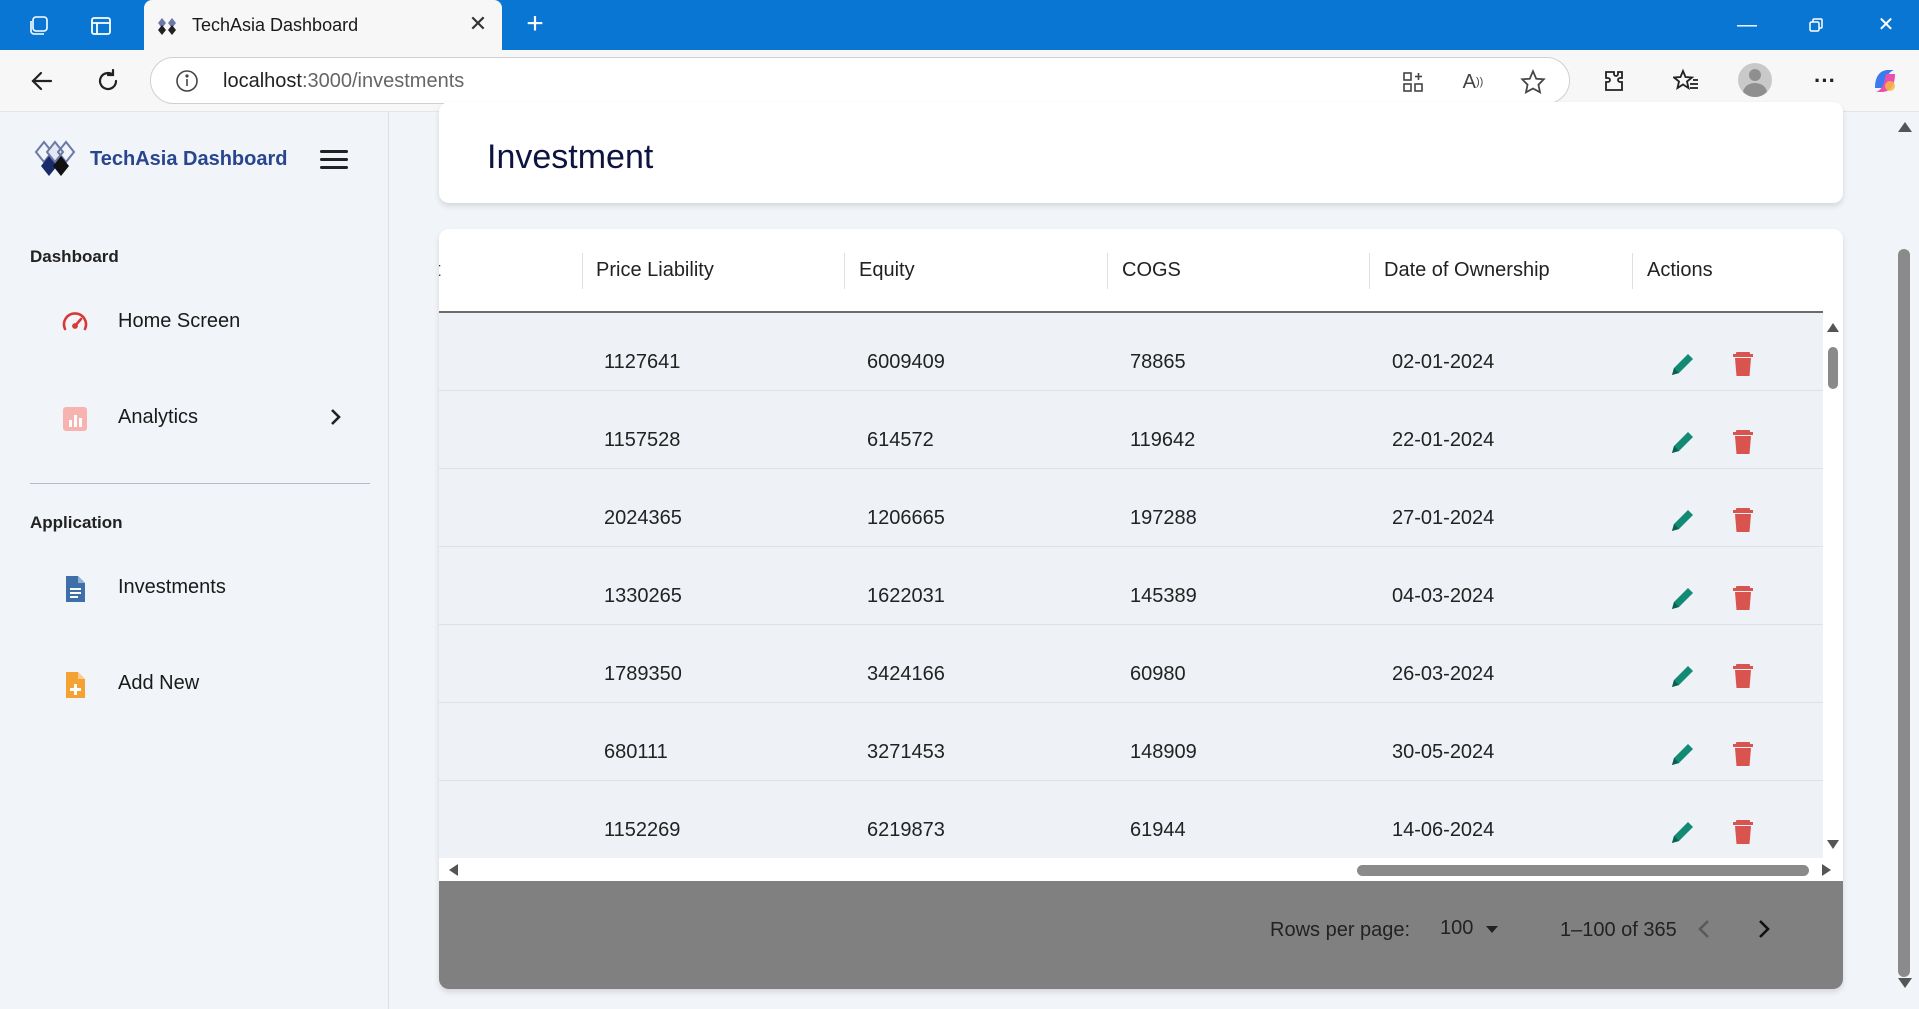 This screenshot has height=1009, width=1919. What do you see at coordinates (453, 870) in the screenshot?
I see `scroll-left-arrow-icon` at bounding box center [453, 870].